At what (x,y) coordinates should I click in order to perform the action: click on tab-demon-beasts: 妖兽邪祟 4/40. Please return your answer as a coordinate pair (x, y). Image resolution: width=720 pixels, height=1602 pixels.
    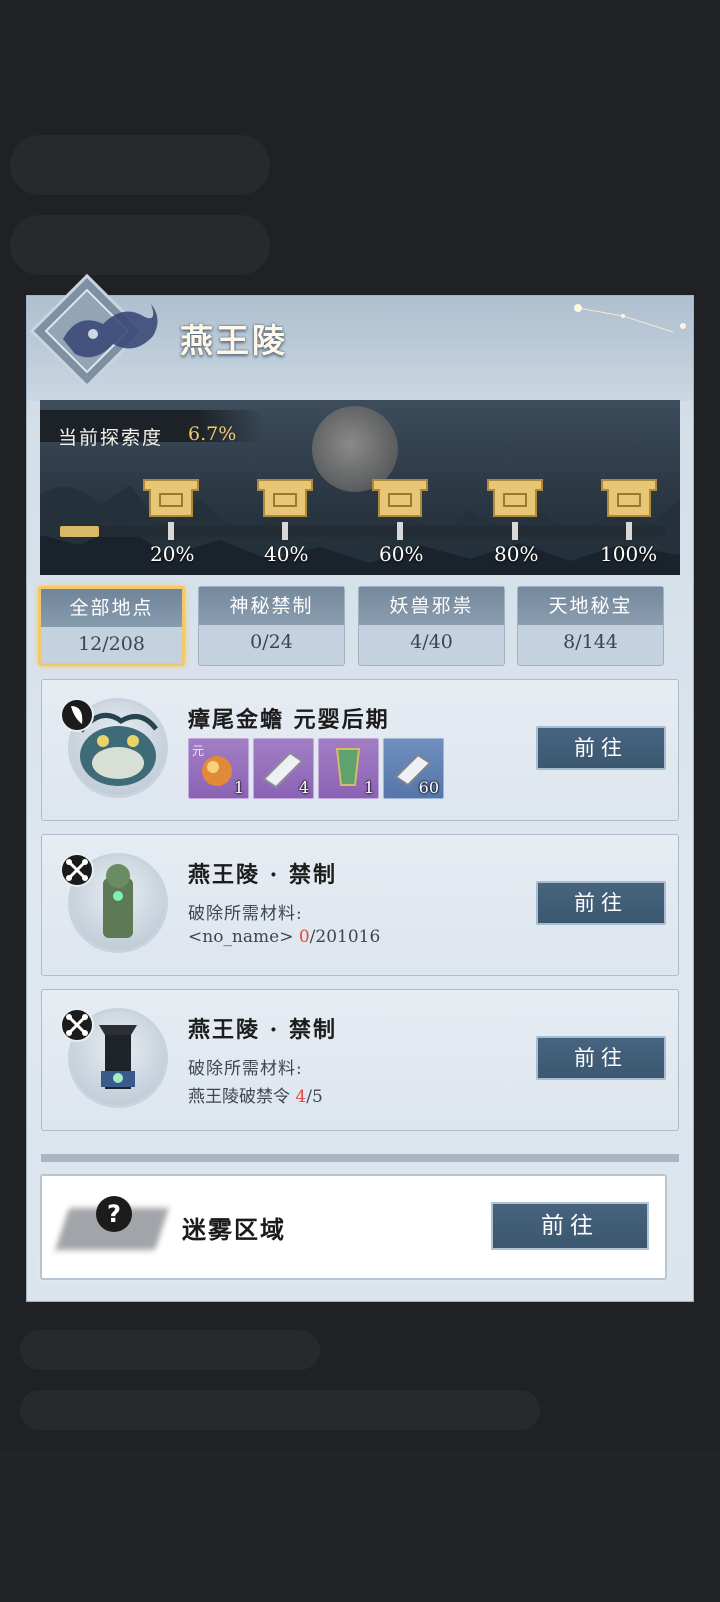
    Looking at the image, I should click on (431, 626).